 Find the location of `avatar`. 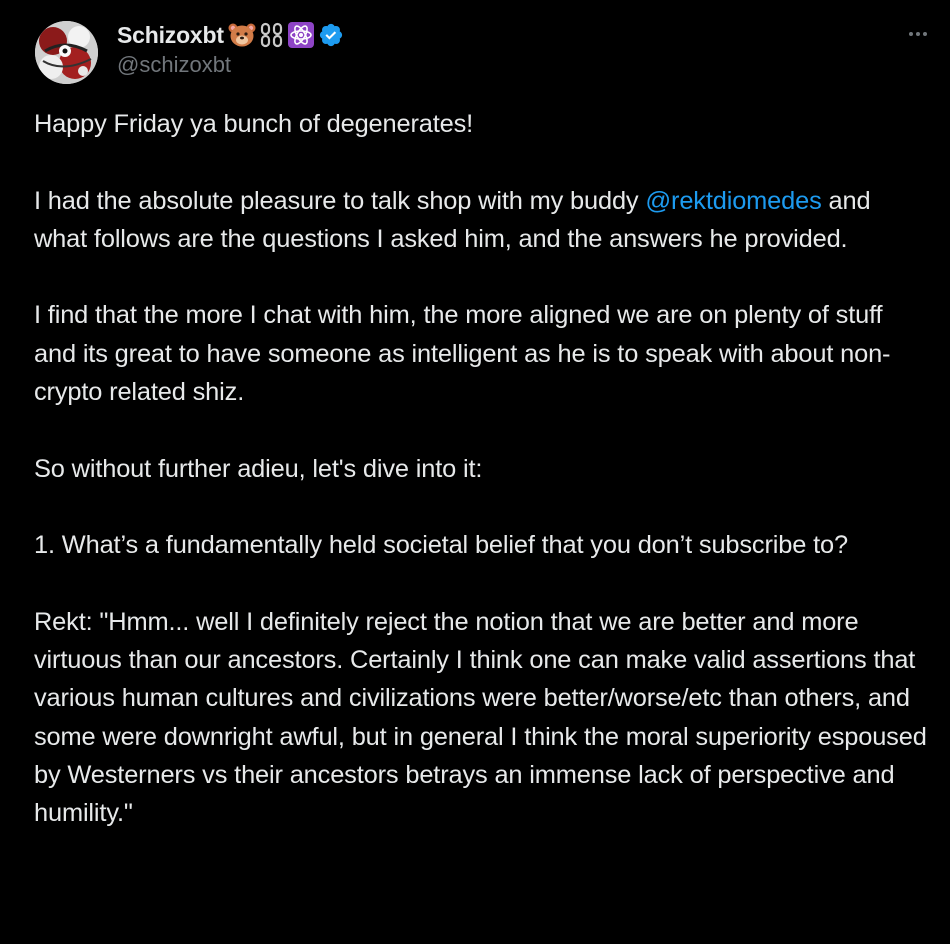

avatar is located at coordinates (66, 52).